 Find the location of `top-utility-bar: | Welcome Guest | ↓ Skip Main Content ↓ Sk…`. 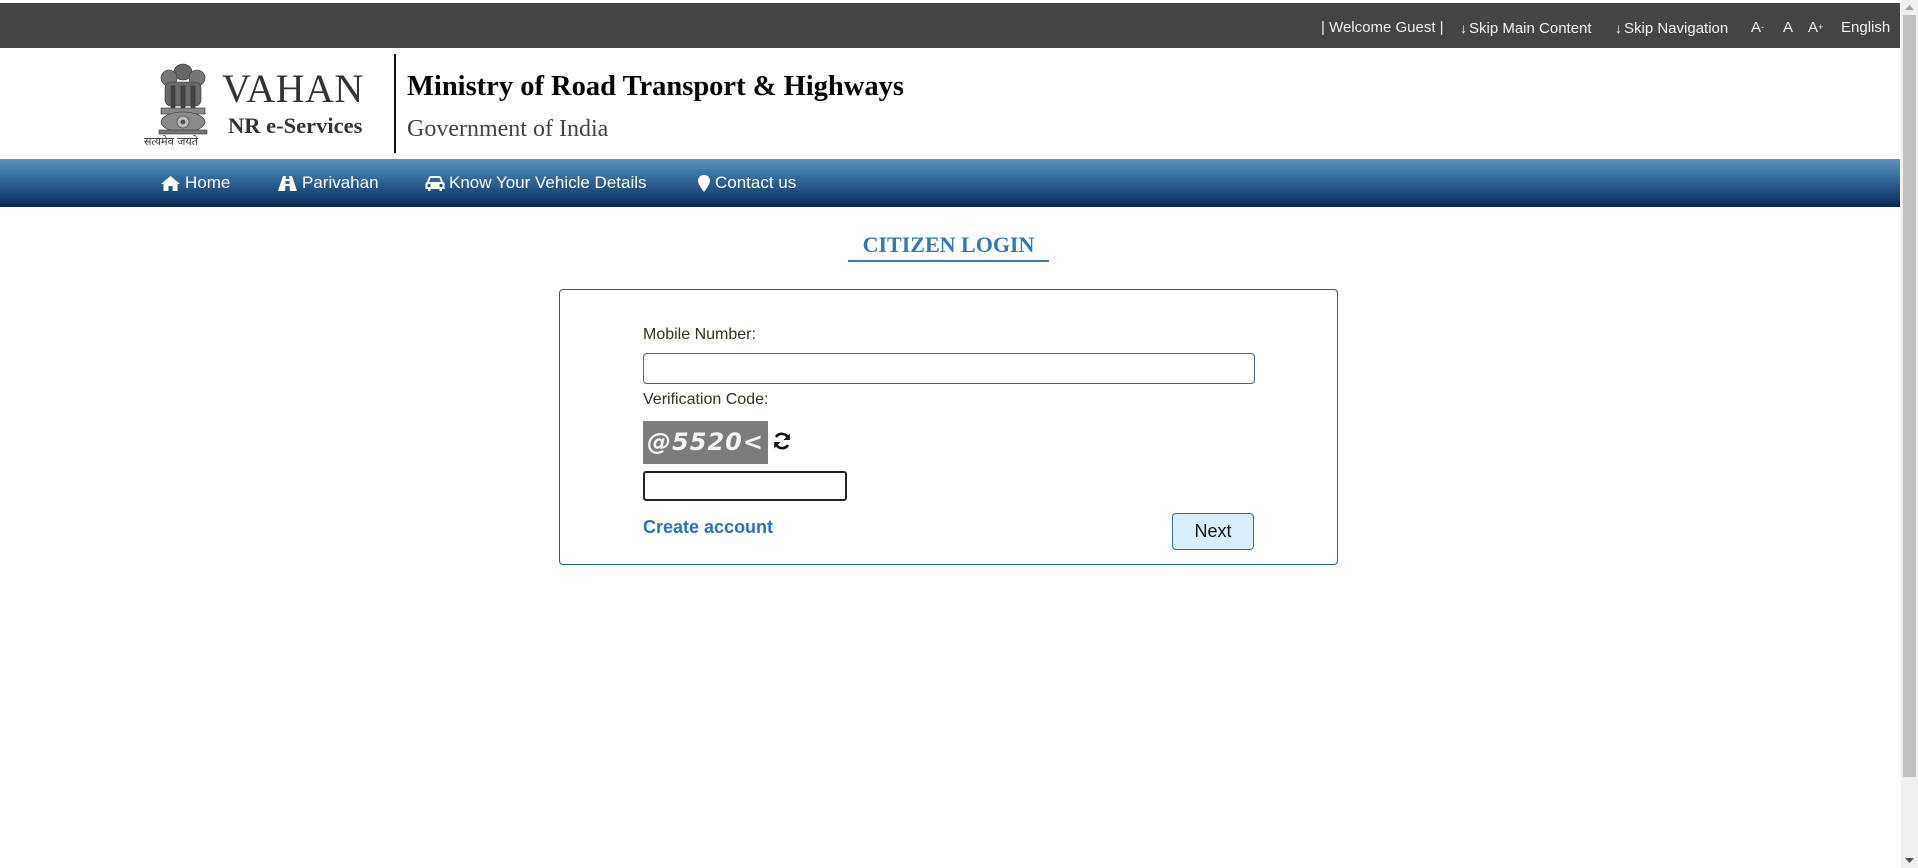

top-utility-bar: | Welcome Guest | ↓ Skip Main Content ↓ Sk… is located at coordinates (950, 25).